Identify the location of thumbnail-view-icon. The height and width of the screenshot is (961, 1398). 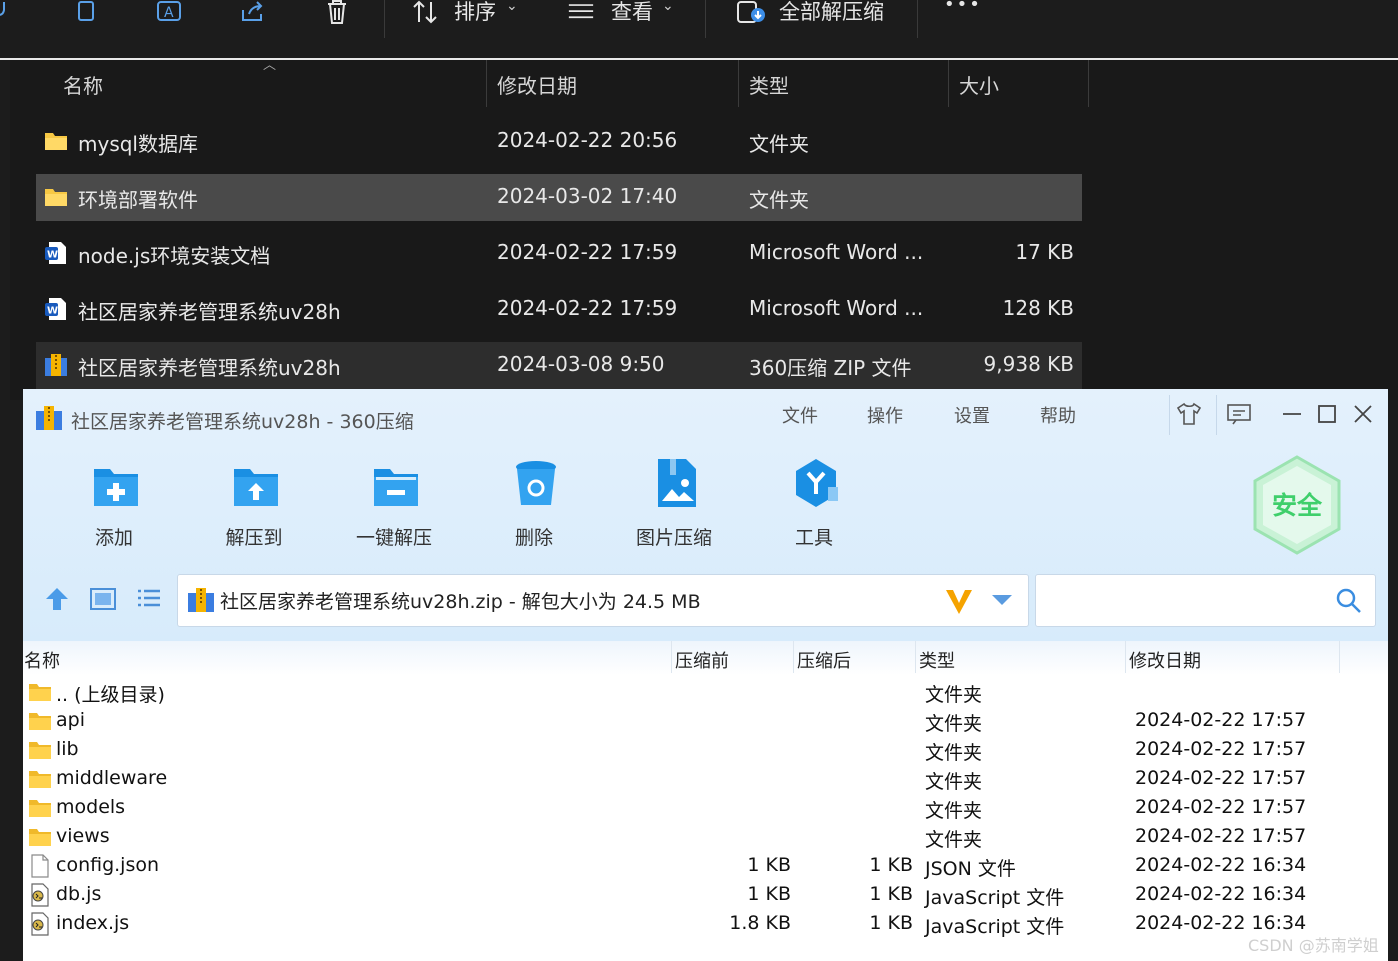
(103, 599).